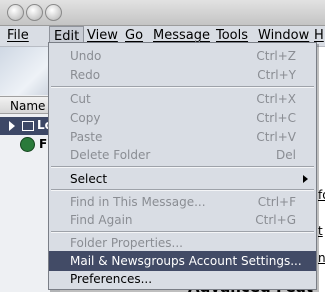 This screenshot has width=325, height=296. Describe the element at coordinates (182, 155) in the screenshot. I see `menu-item-delete-folder: Delete Folder Del` at that location.